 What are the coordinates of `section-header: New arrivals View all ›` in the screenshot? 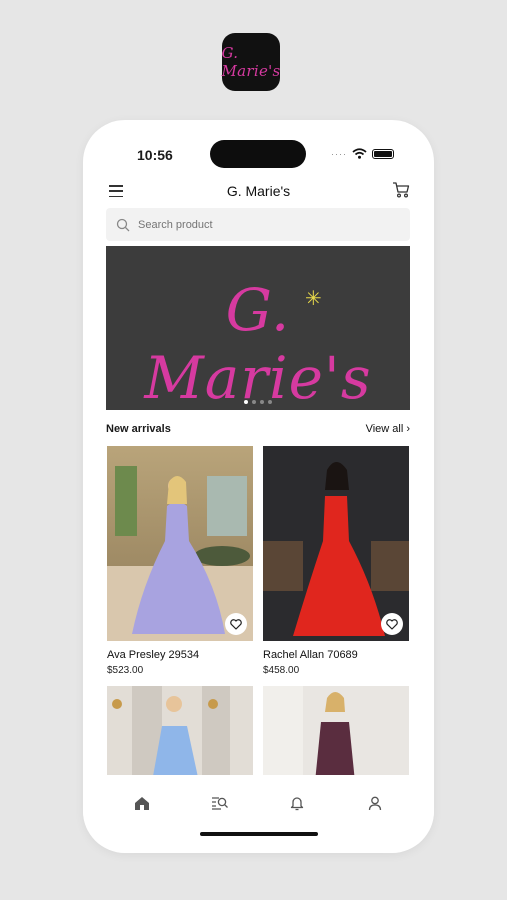 It's located at (258, 429).